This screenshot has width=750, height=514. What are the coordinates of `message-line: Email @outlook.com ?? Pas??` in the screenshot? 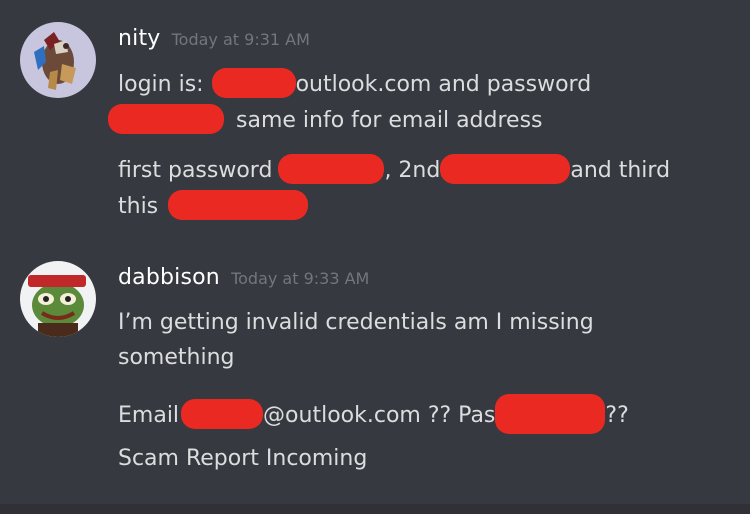 It's located at (373, 415).